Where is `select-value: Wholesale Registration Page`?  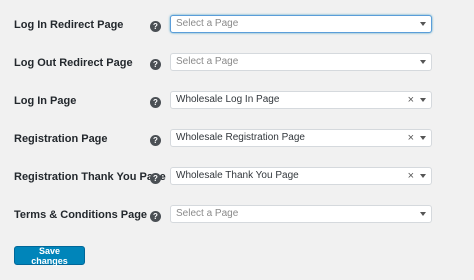
select-value: Wholesale Registration Page is located at coordinates (240, 137).